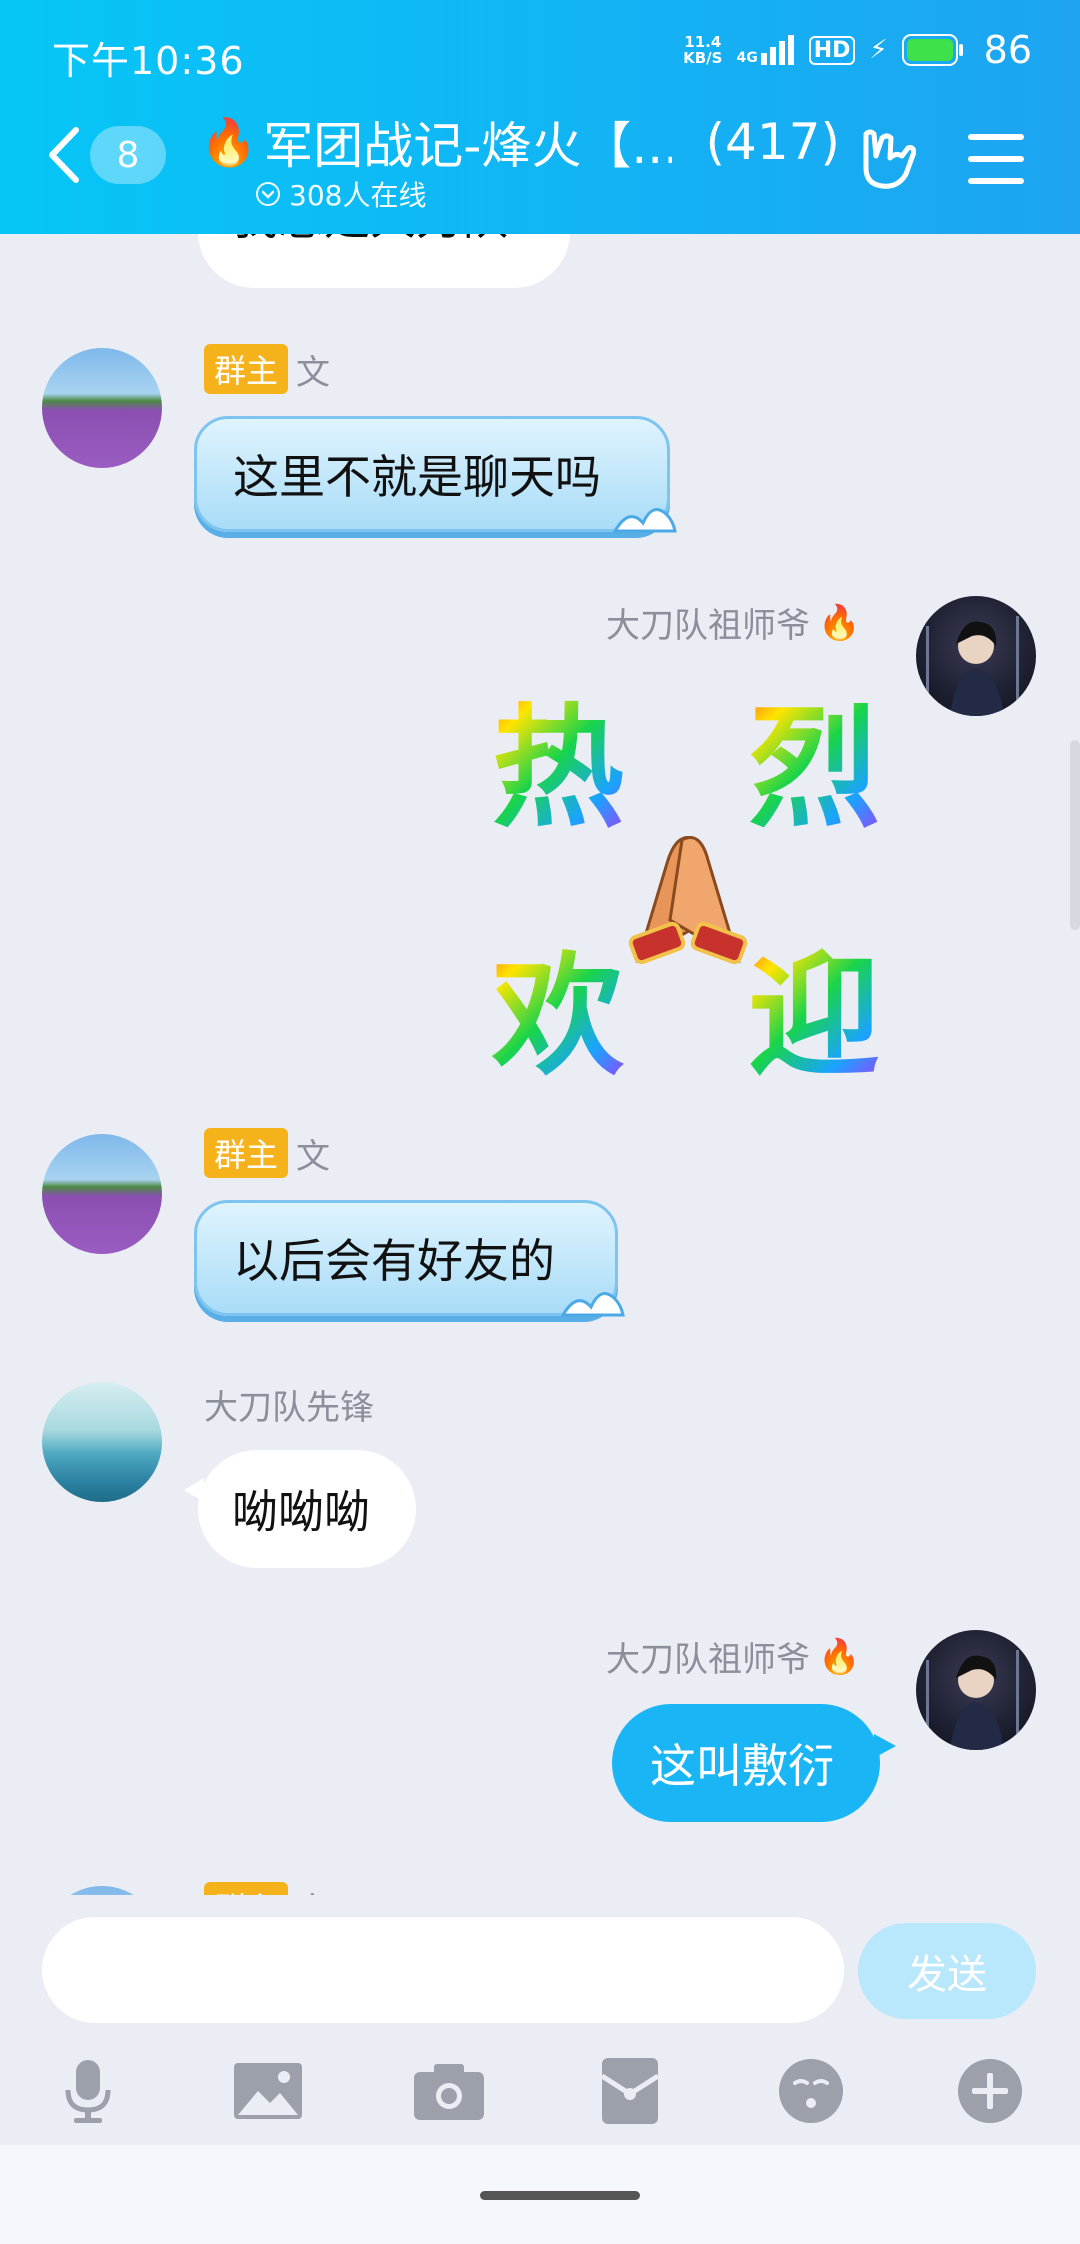  Describe the element at coordinates (1007, 50) in the screenshot. I see `battery-percent: 86` at that location.